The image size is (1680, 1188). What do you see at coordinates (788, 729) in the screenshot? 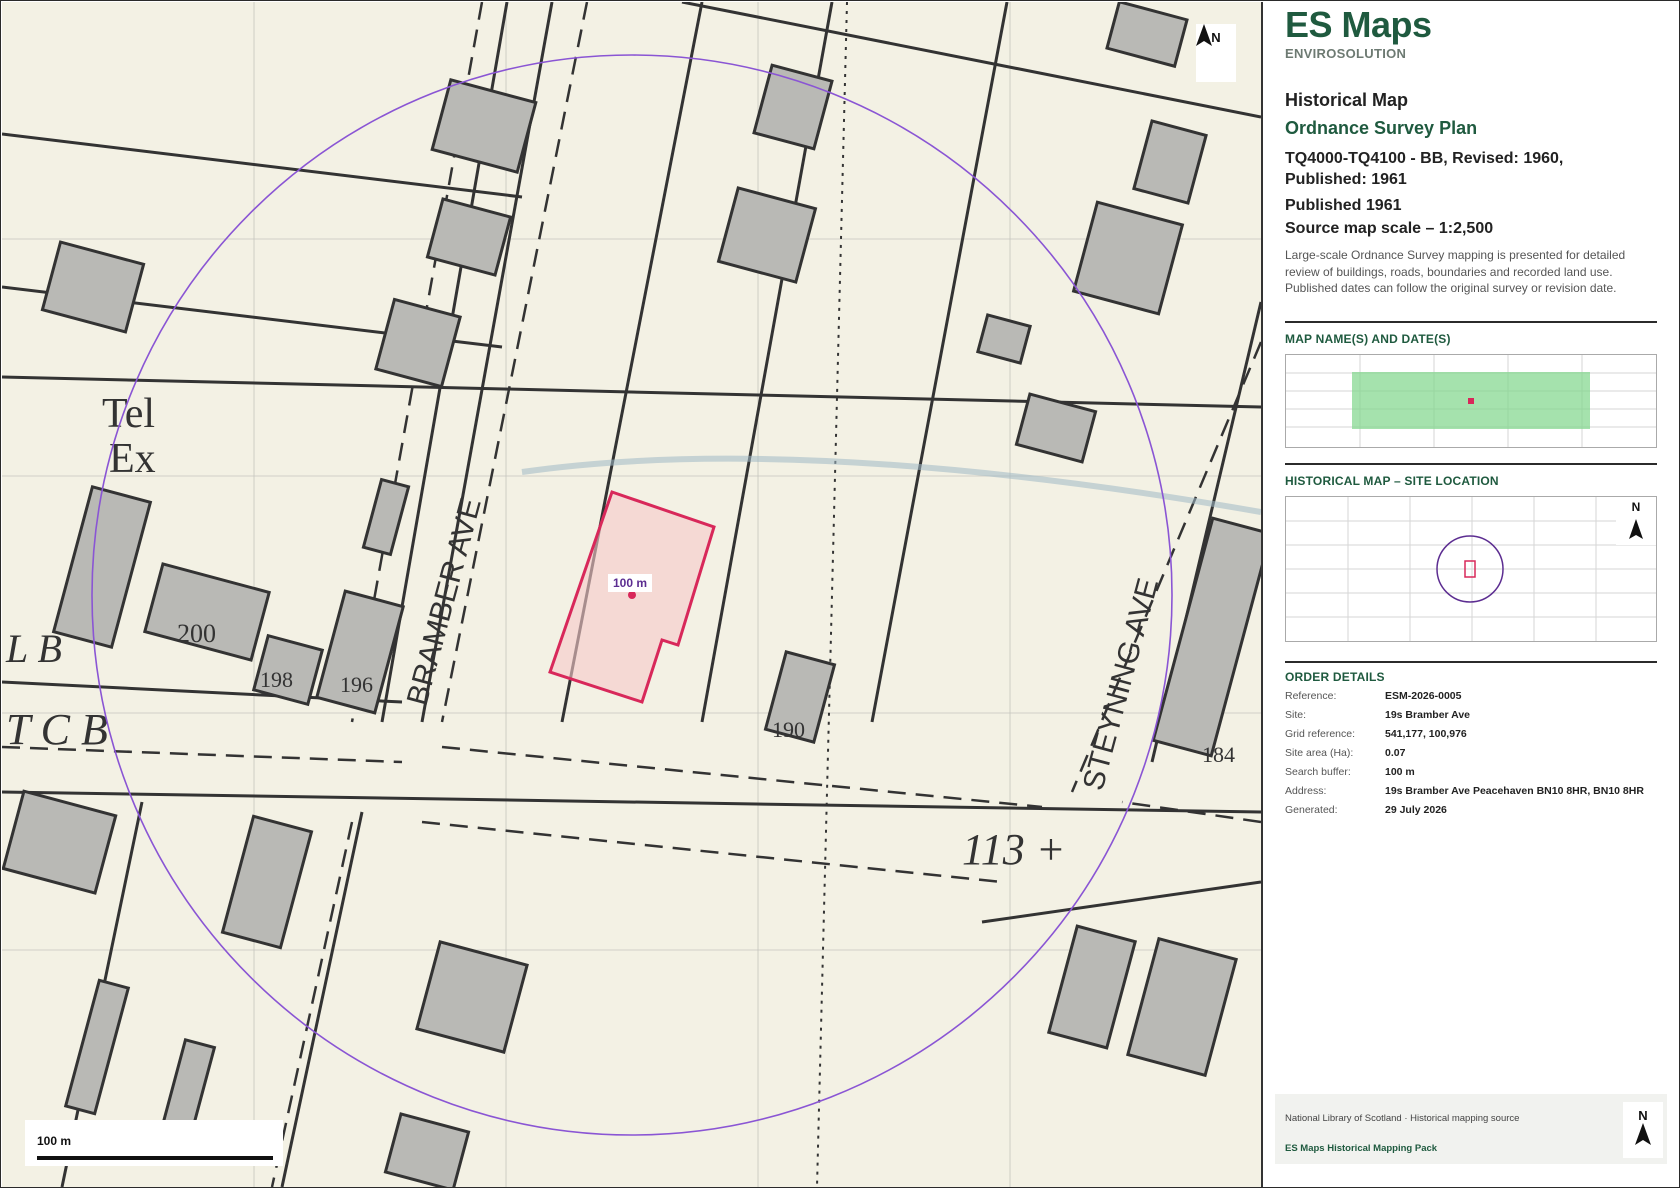
I see `svg-text: 190` at bounding box center [788, 729].